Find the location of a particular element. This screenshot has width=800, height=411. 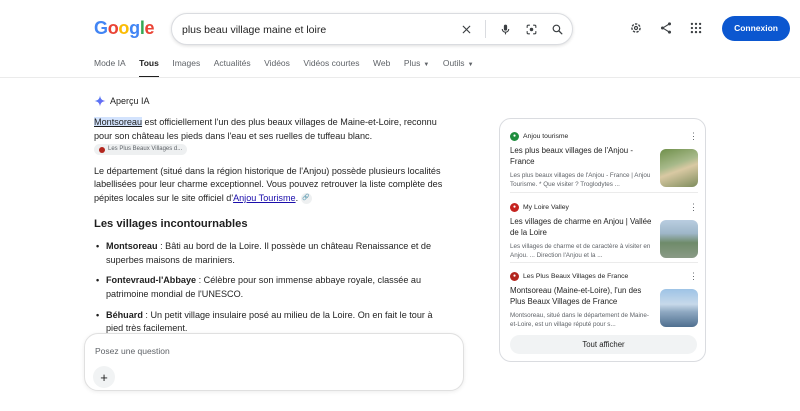

question-input is located at coordinates (245, 351).